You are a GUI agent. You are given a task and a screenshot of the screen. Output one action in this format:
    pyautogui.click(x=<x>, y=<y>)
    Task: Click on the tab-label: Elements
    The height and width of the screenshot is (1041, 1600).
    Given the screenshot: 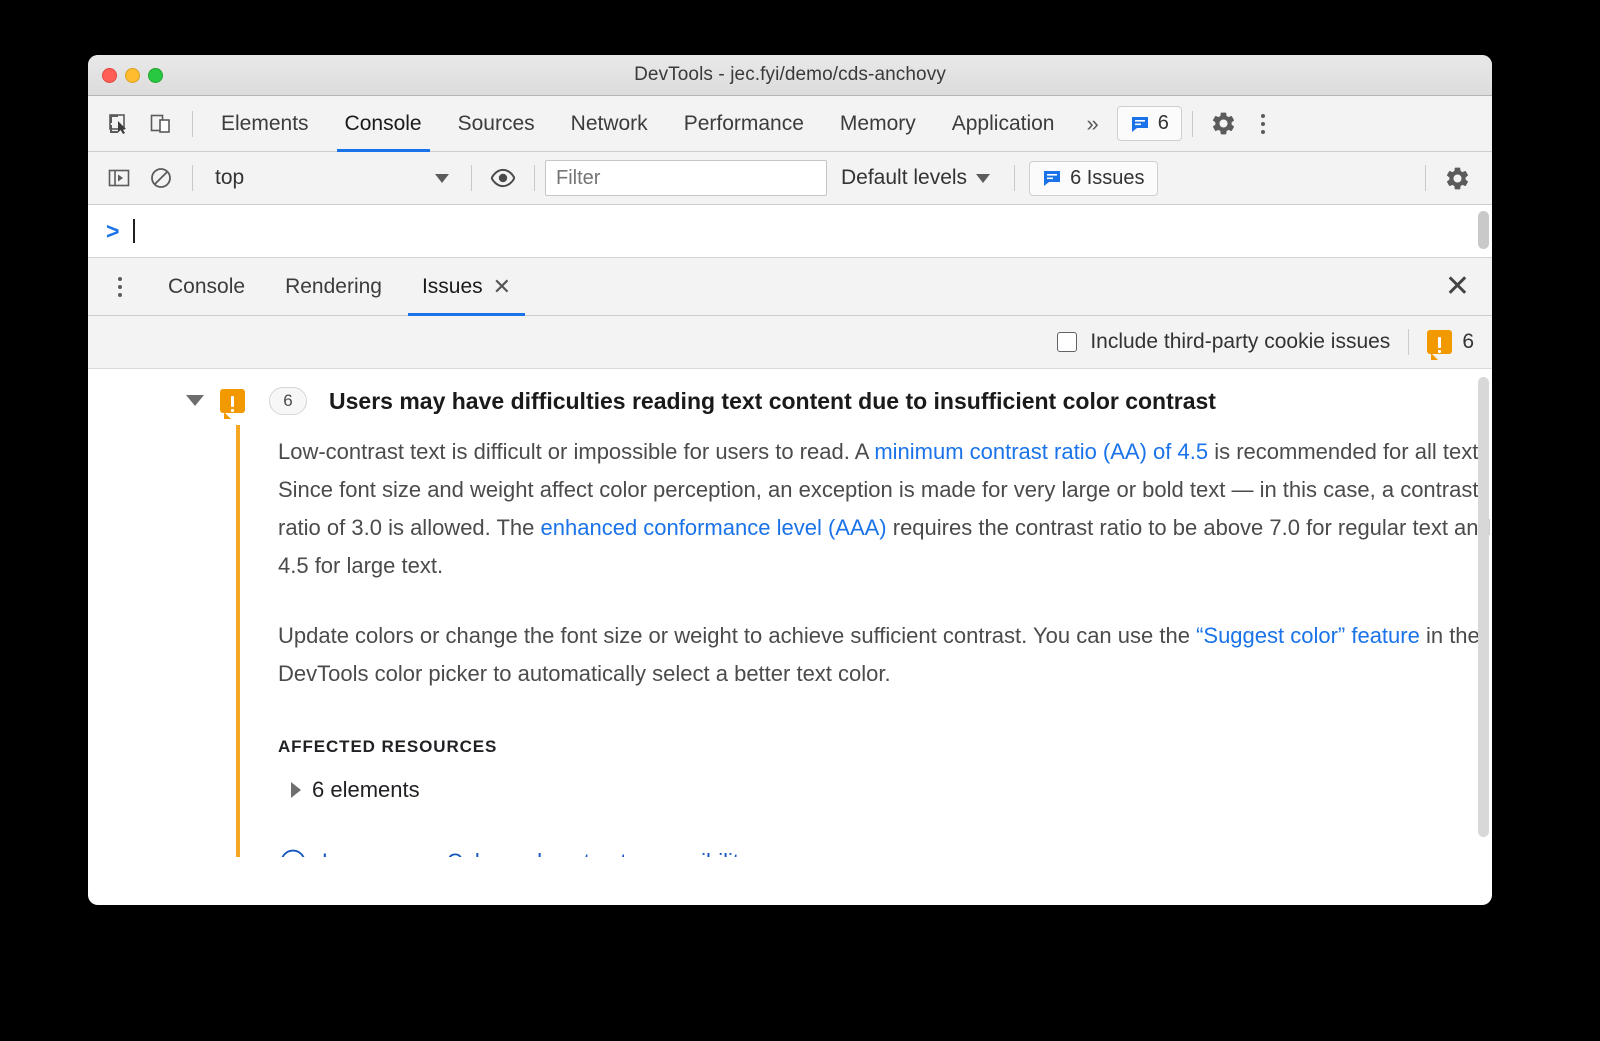 What is the action you would take?
    pyautogui.click(x=265, y=123)
    